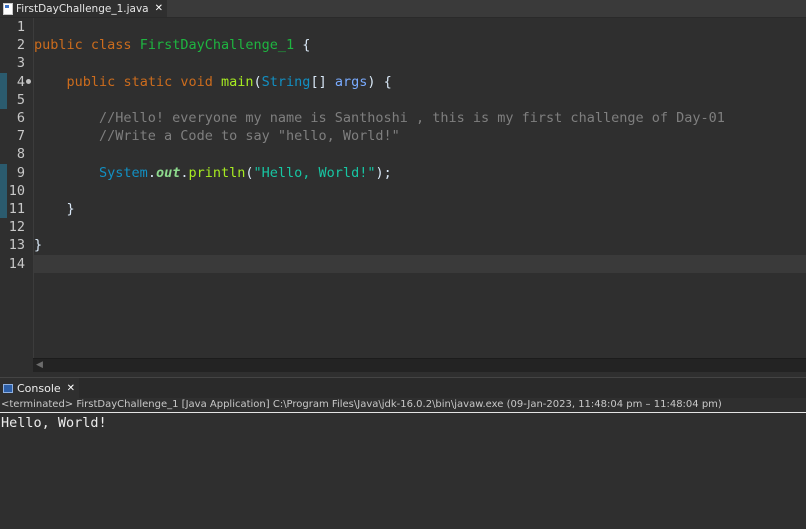  What do you see at coordinates (8, 8) in the screenshot?
I see `java-file-icon` at bounding box center [8, 8].